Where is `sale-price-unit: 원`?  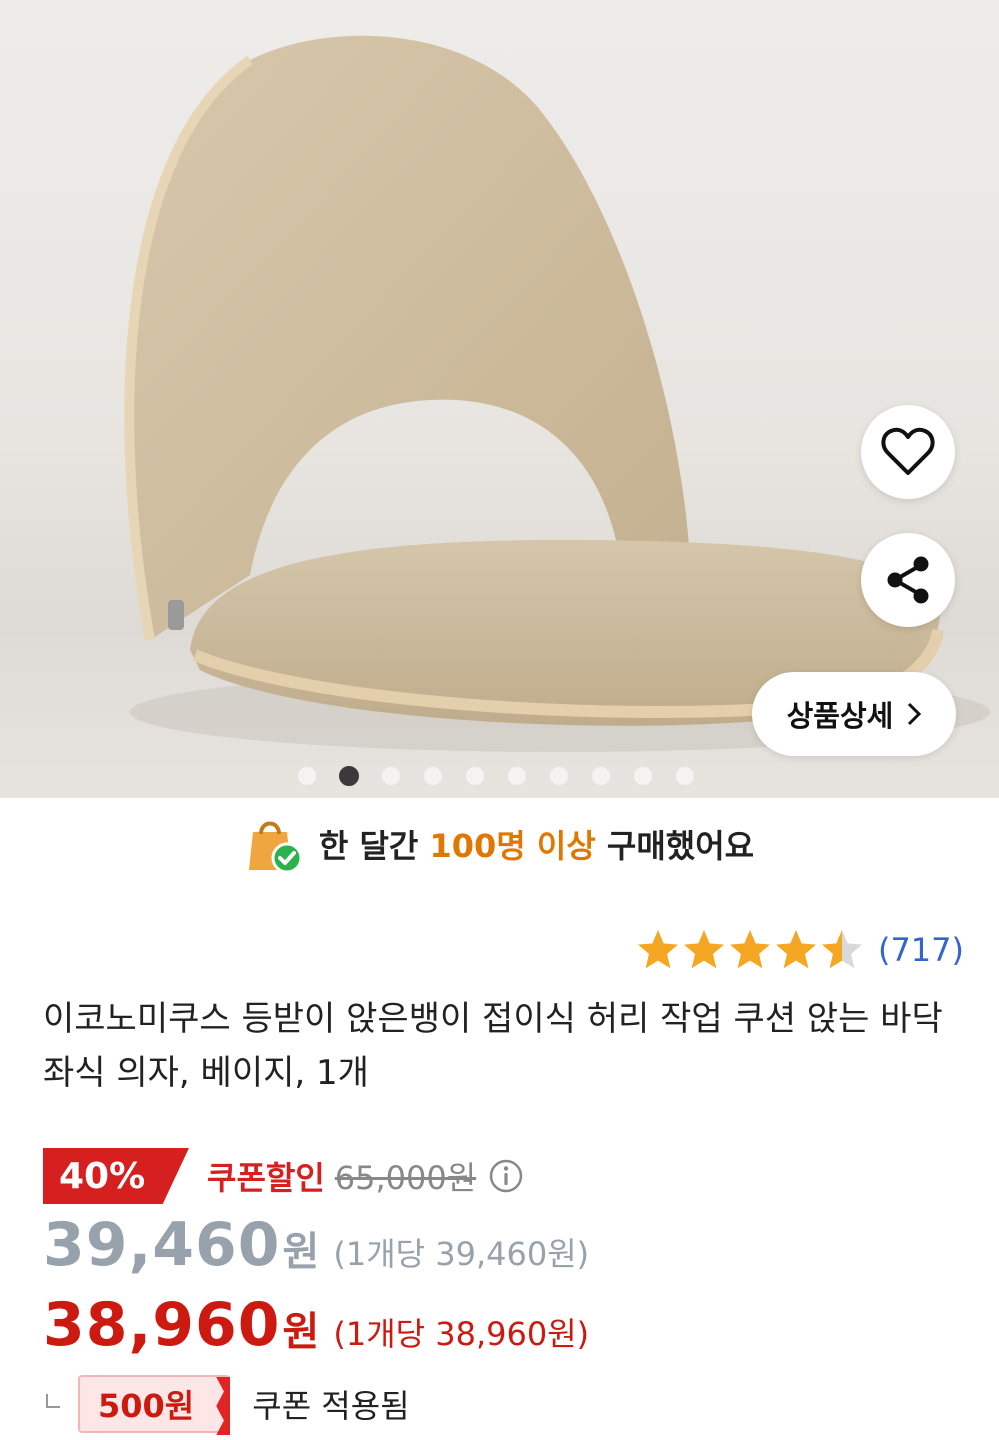 sale-price-unit: 원 is located at coordinates (301, 1252).